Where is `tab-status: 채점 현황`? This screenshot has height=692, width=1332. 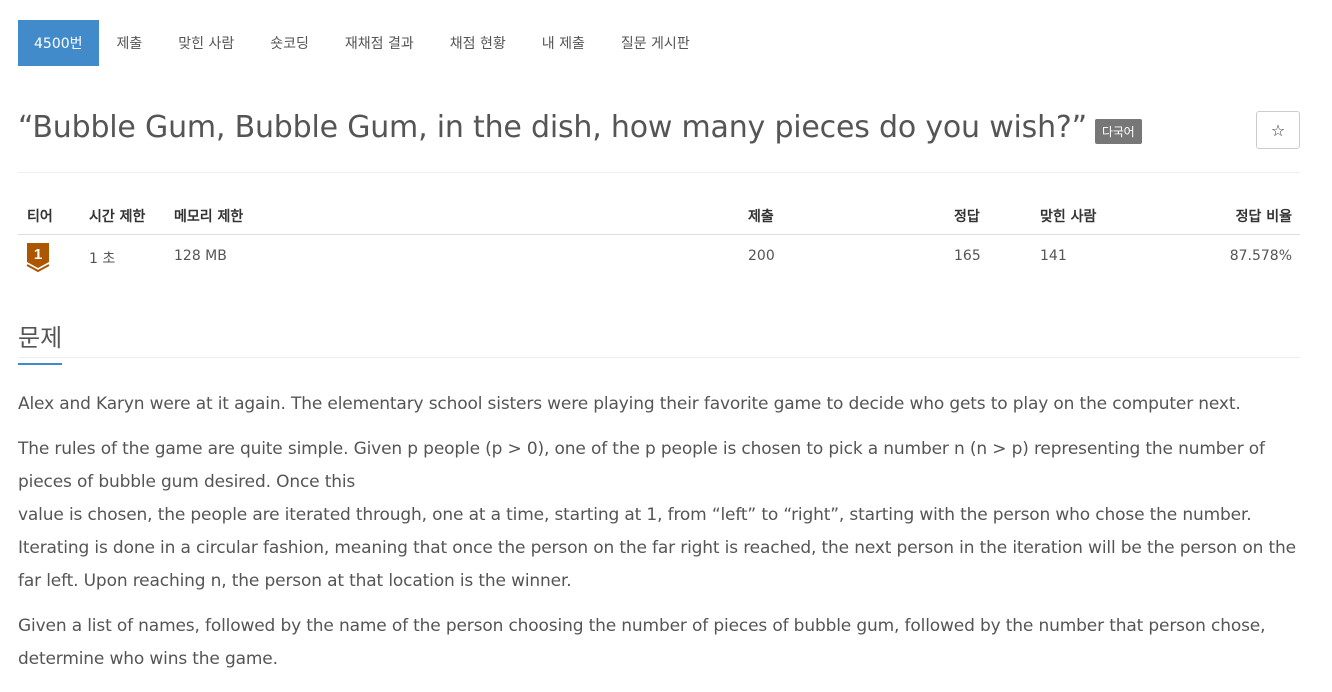 tab-status: 채점 현황 is located at coordinates (478, 43).